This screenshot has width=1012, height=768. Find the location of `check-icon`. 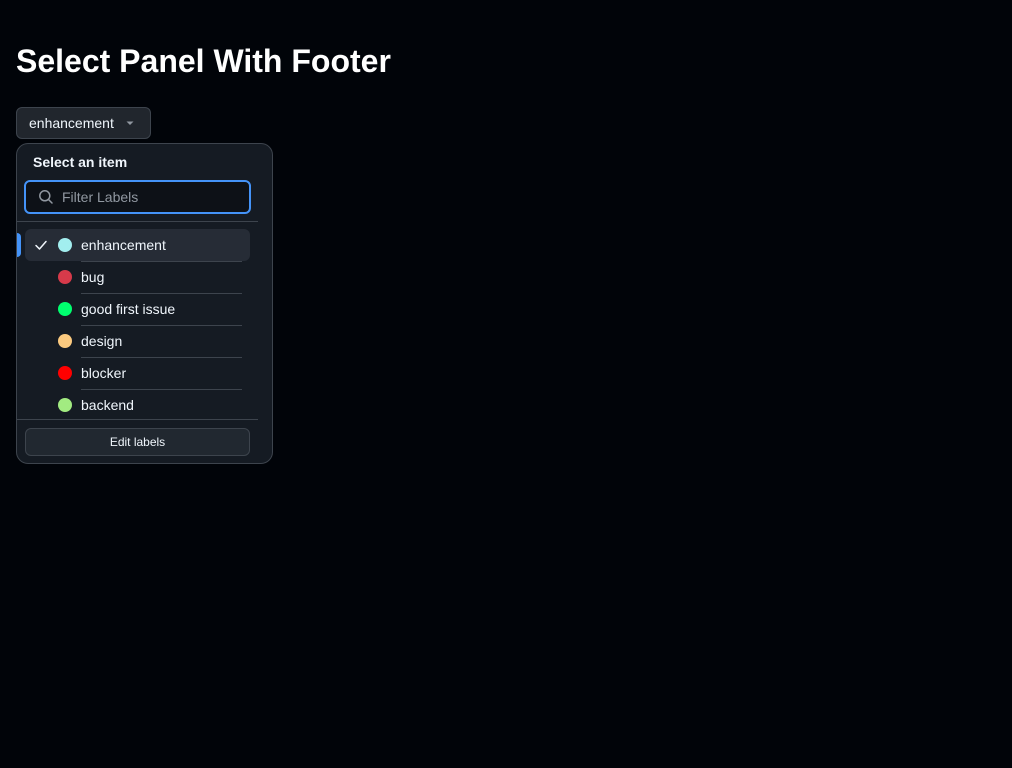

check-icon is located at coordinates (41, 245).